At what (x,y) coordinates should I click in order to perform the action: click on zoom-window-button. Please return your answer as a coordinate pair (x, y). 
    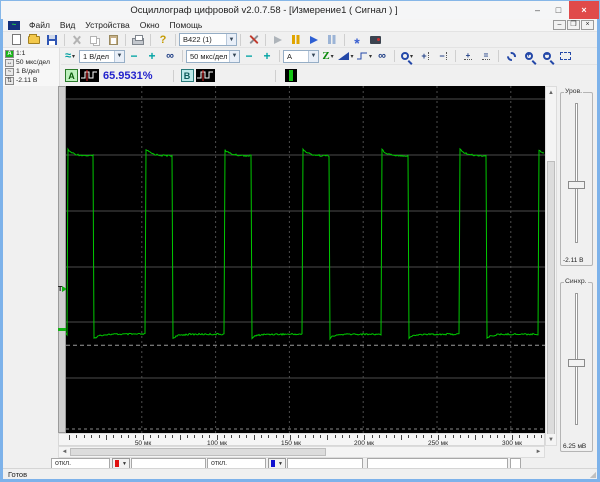
    Looking at the image, I should click on (565, 56).